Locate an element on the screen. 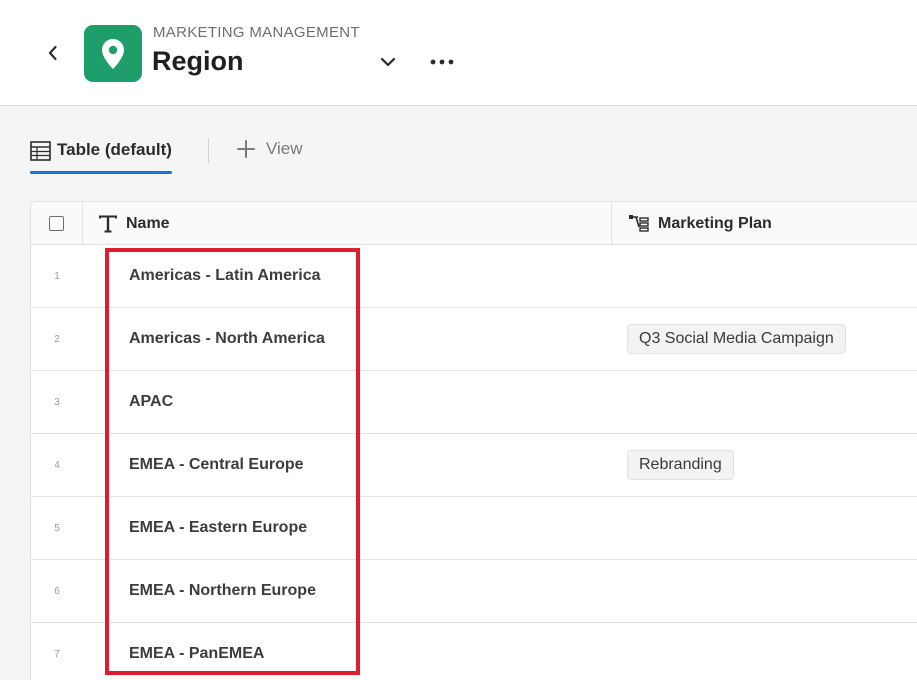 The height and width of the screenshot is (680, 917). linked-record-icon is located at coordinates (639, 223).